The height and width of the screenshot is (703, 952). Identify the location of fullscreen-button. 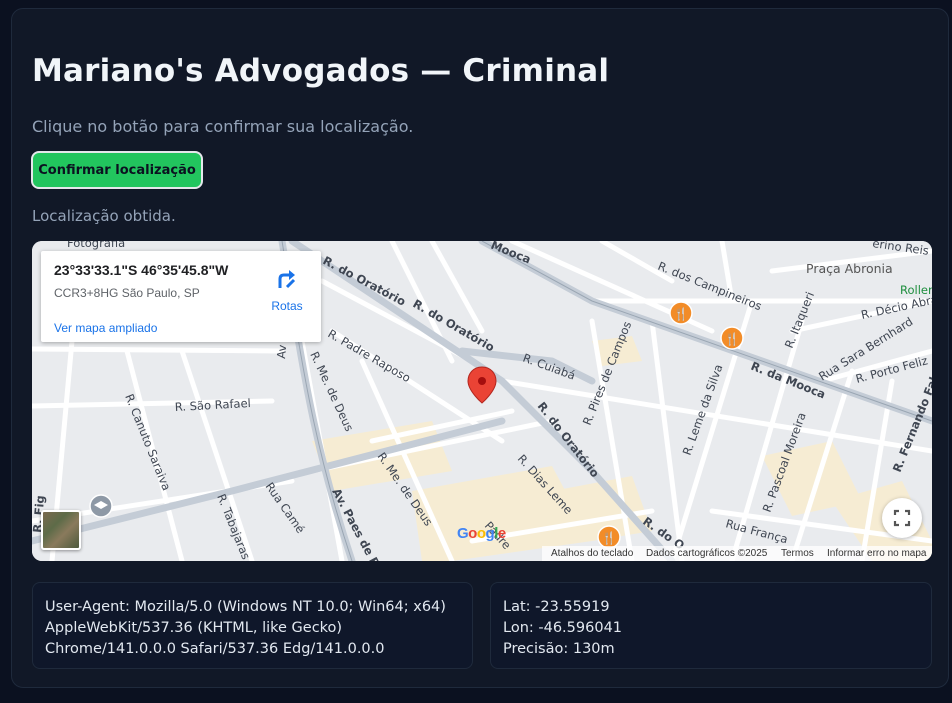
(902, 518).